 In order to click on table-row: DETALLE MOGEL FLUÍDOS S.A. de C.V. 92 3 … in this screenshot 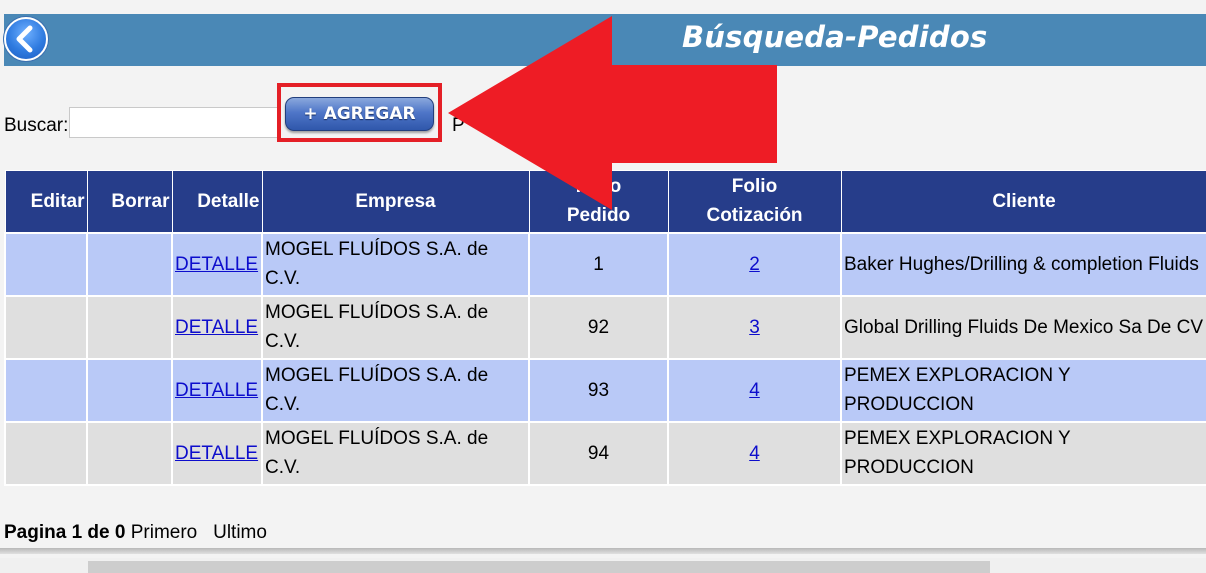, I will do `click(605, 327)`.